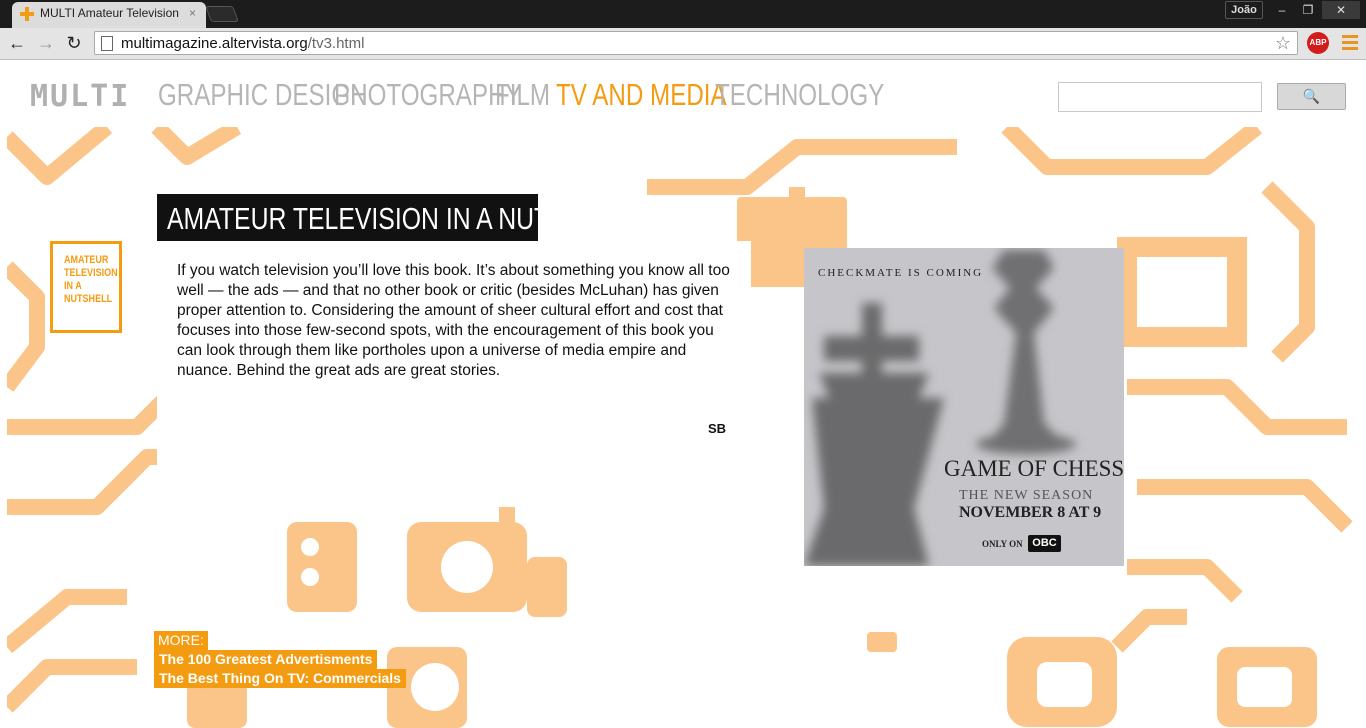 The height and width of the screenshot is (728, 1366). Describe the element at coordinates (428, 95) in the screenshot. I see `nav-photography: PHOTOGRAPHY` at that location.